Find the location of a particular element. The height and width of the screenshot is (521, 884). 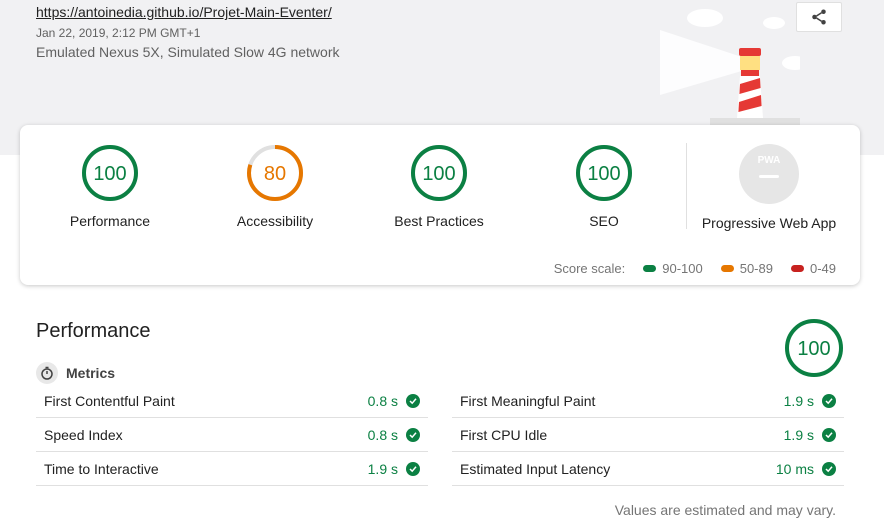

gauge-label: Performance is located at coordinates (110, 221).